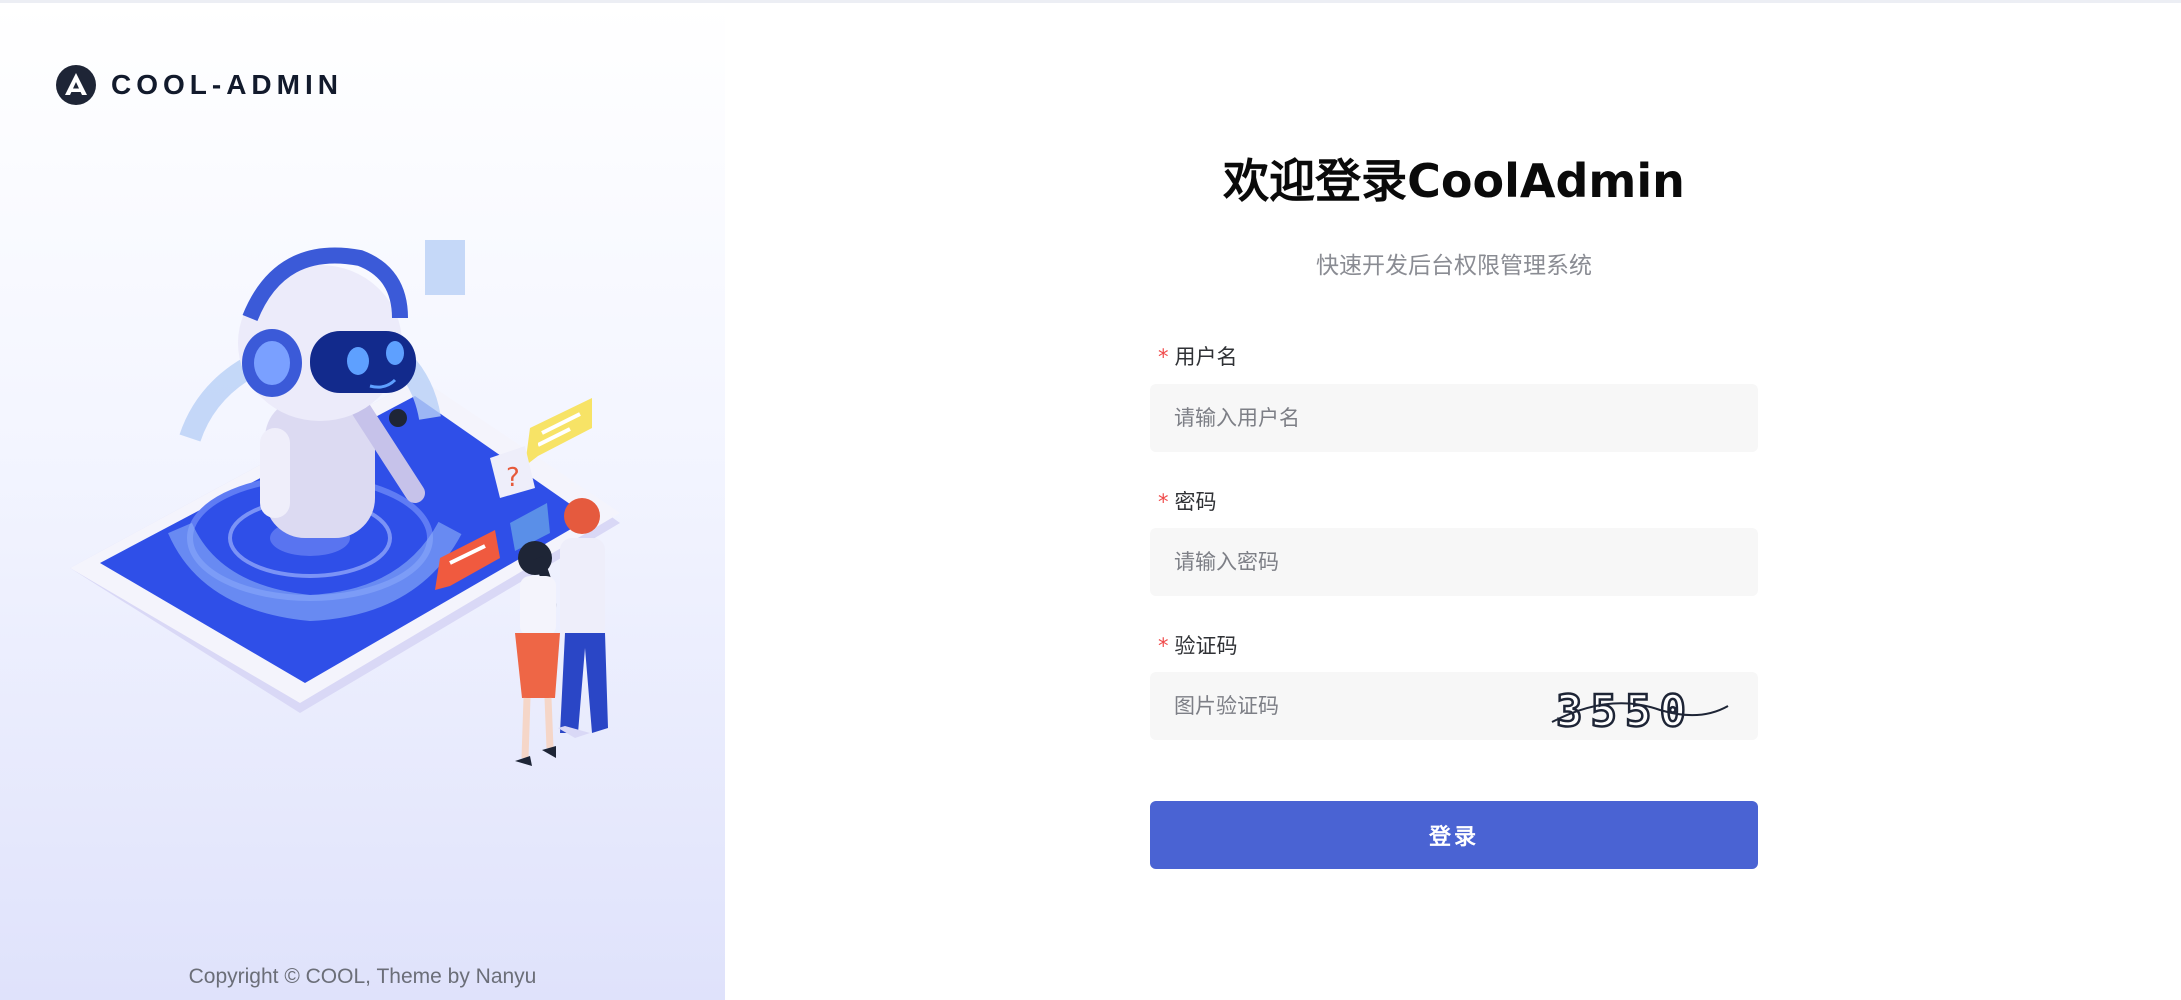 Image resolution: width=2181 pixels, height=1000 pixels. What do you see at coordinates (1454, 266) in the screenshot?
I see `page-subtitle: 快速开发后台权限管理系统` at bounding box center [1454, 266].